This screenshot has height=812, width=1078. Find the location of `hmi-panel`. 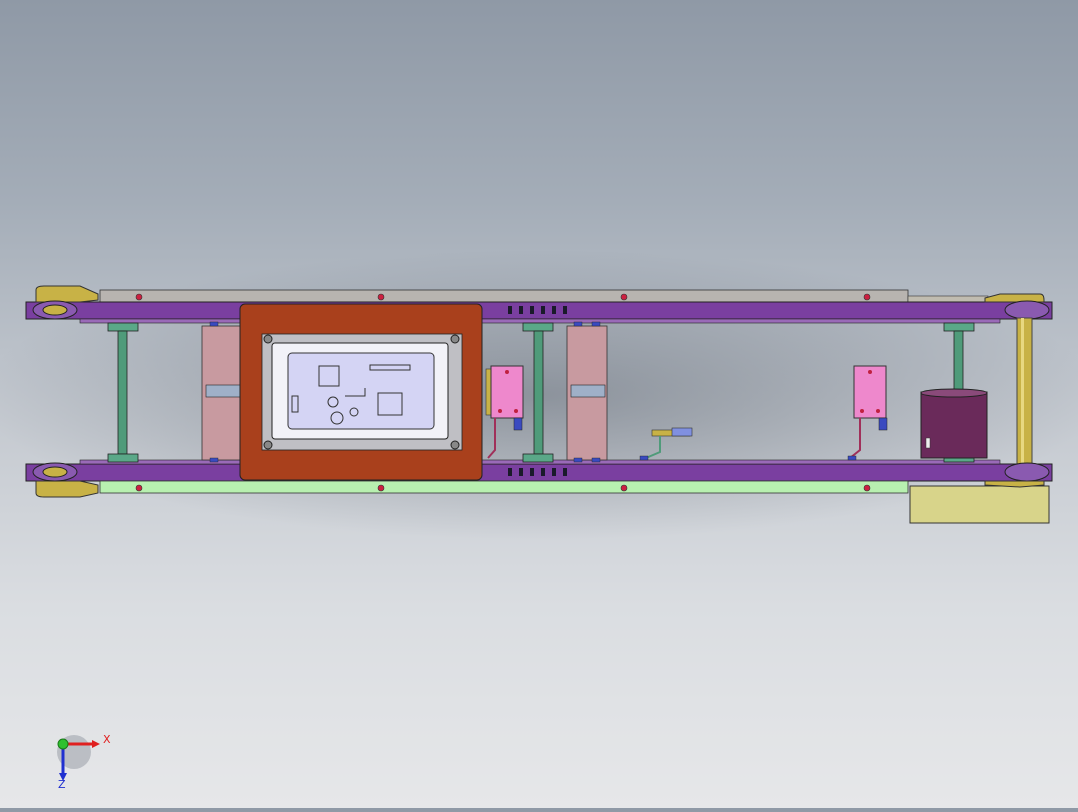

hmi-panel is located at coordinates (361, 392).